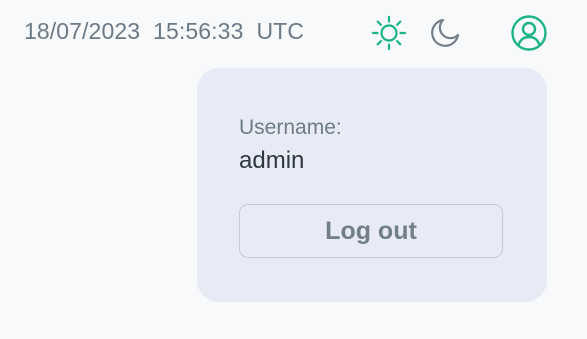  What do you see at coordinates (272, 160) in the screenshot?
I see `username-value: admin` at bounding box center [272, 160].